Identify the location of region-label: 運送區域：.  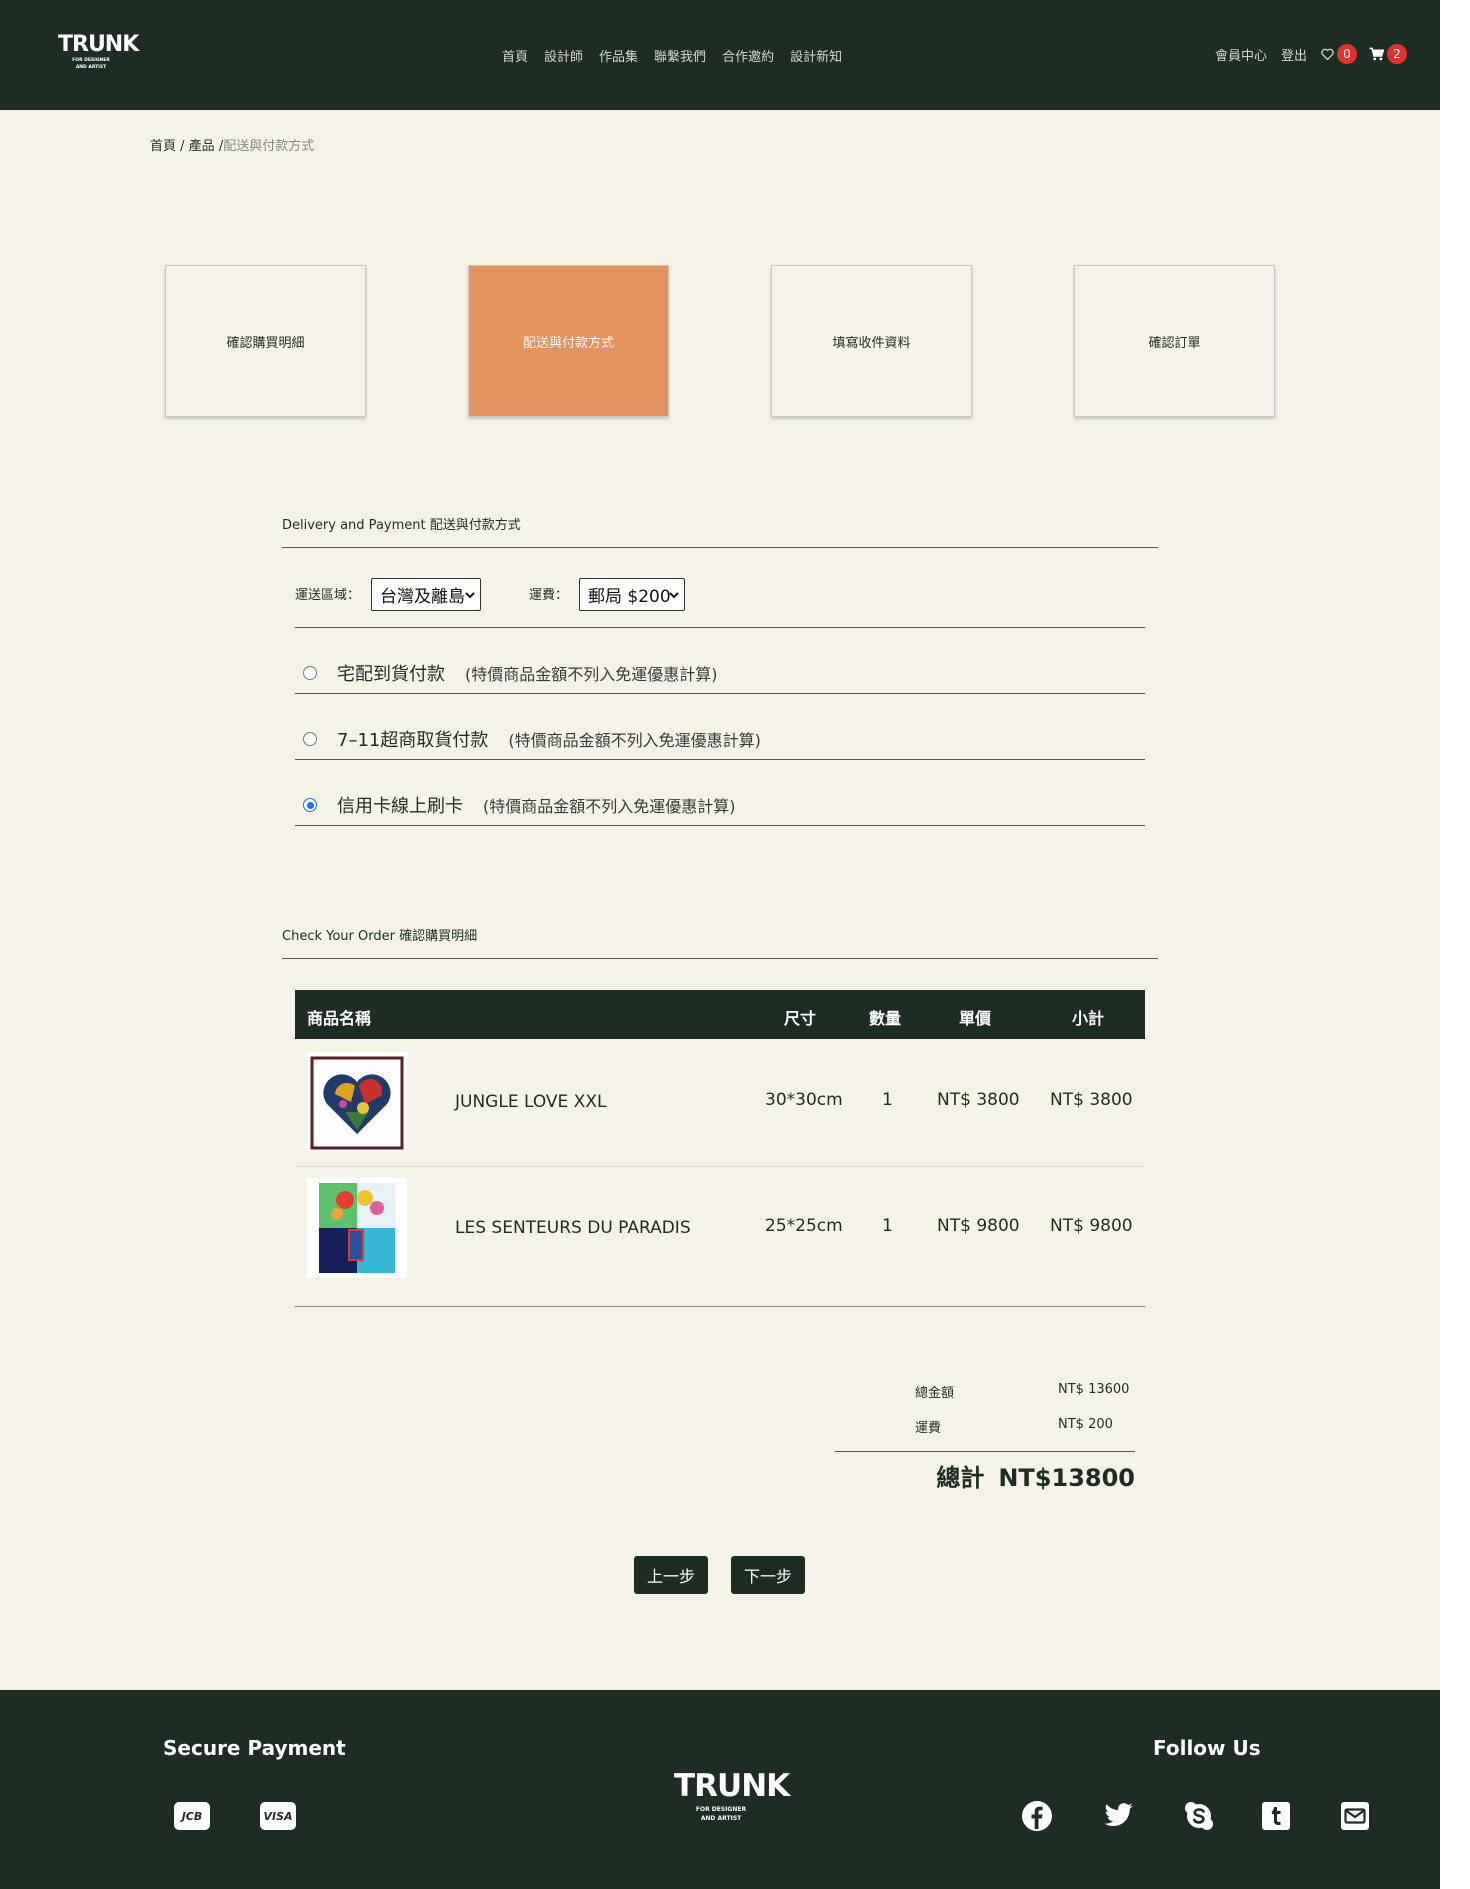
(328, 595).